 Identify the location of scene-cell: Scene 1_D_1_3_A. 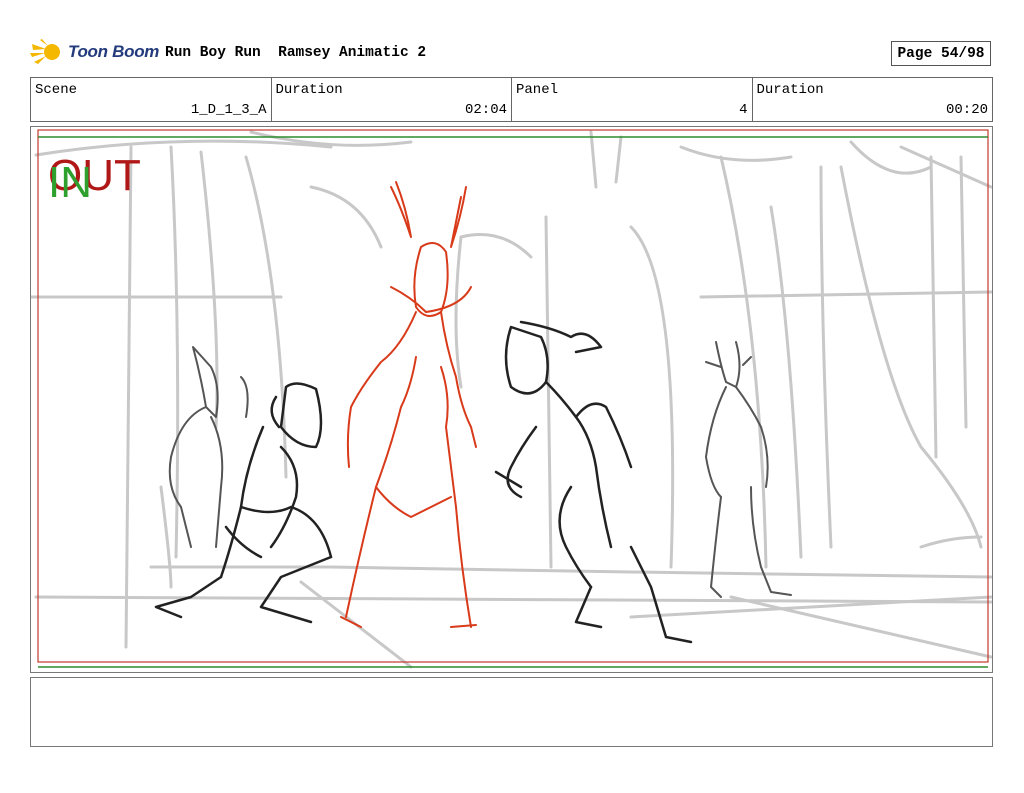
(151, 99).